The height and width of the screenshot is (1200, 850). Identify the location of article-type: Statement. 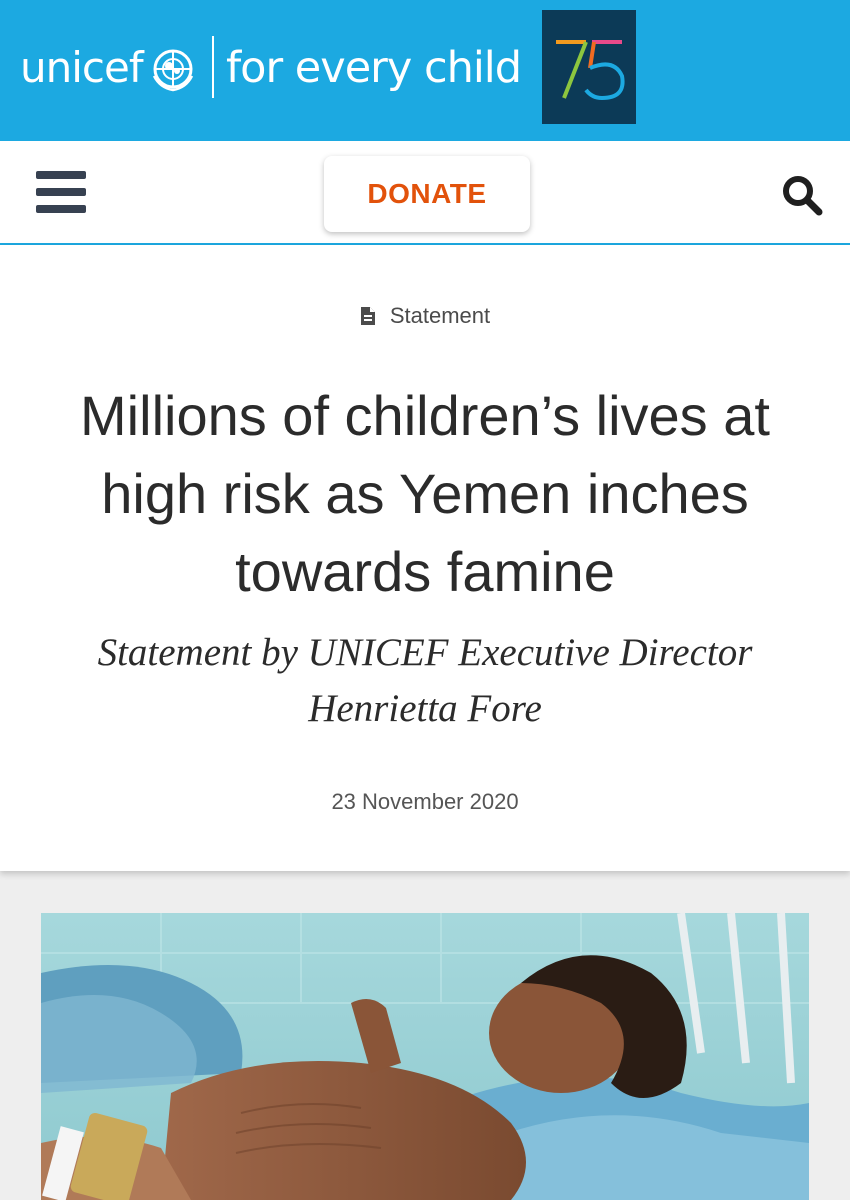
(425, 316).